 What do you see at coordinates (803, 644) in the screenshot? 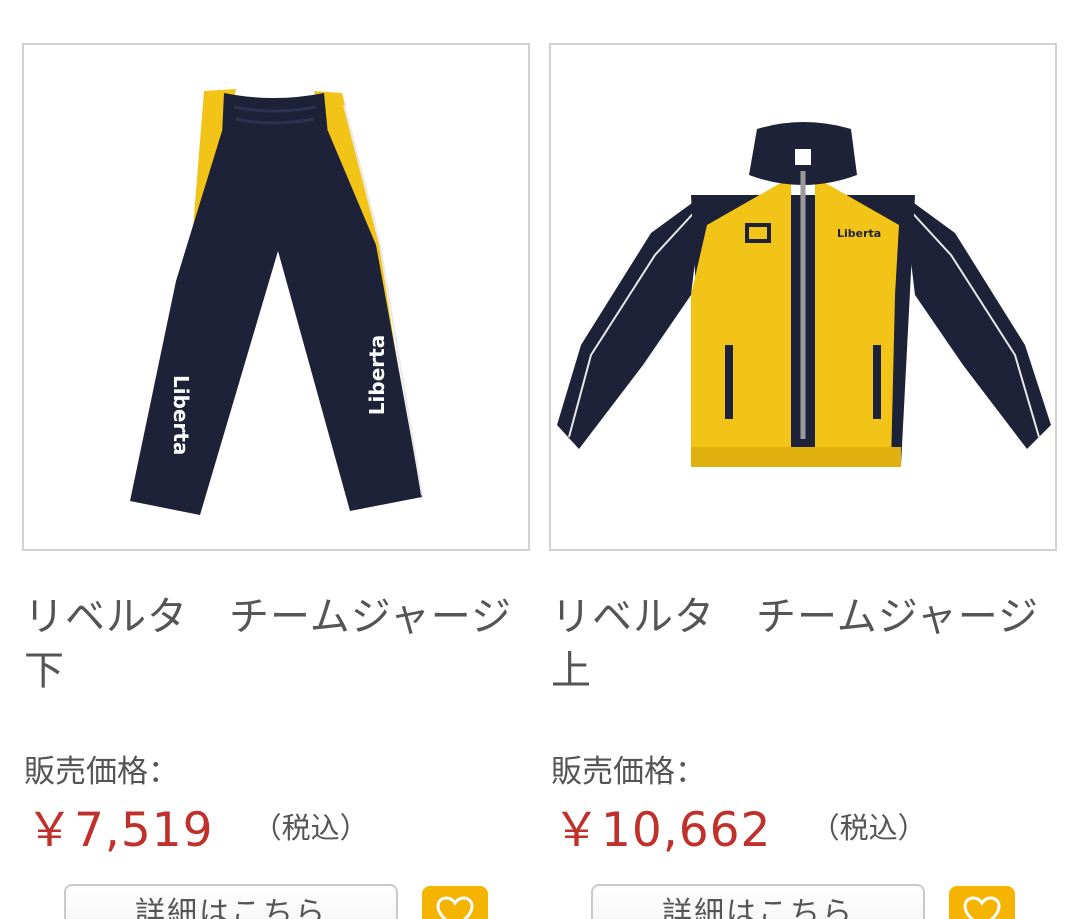
I see `product-title: リベルタ チームジャージ 上` at bounding box center [803, 644].